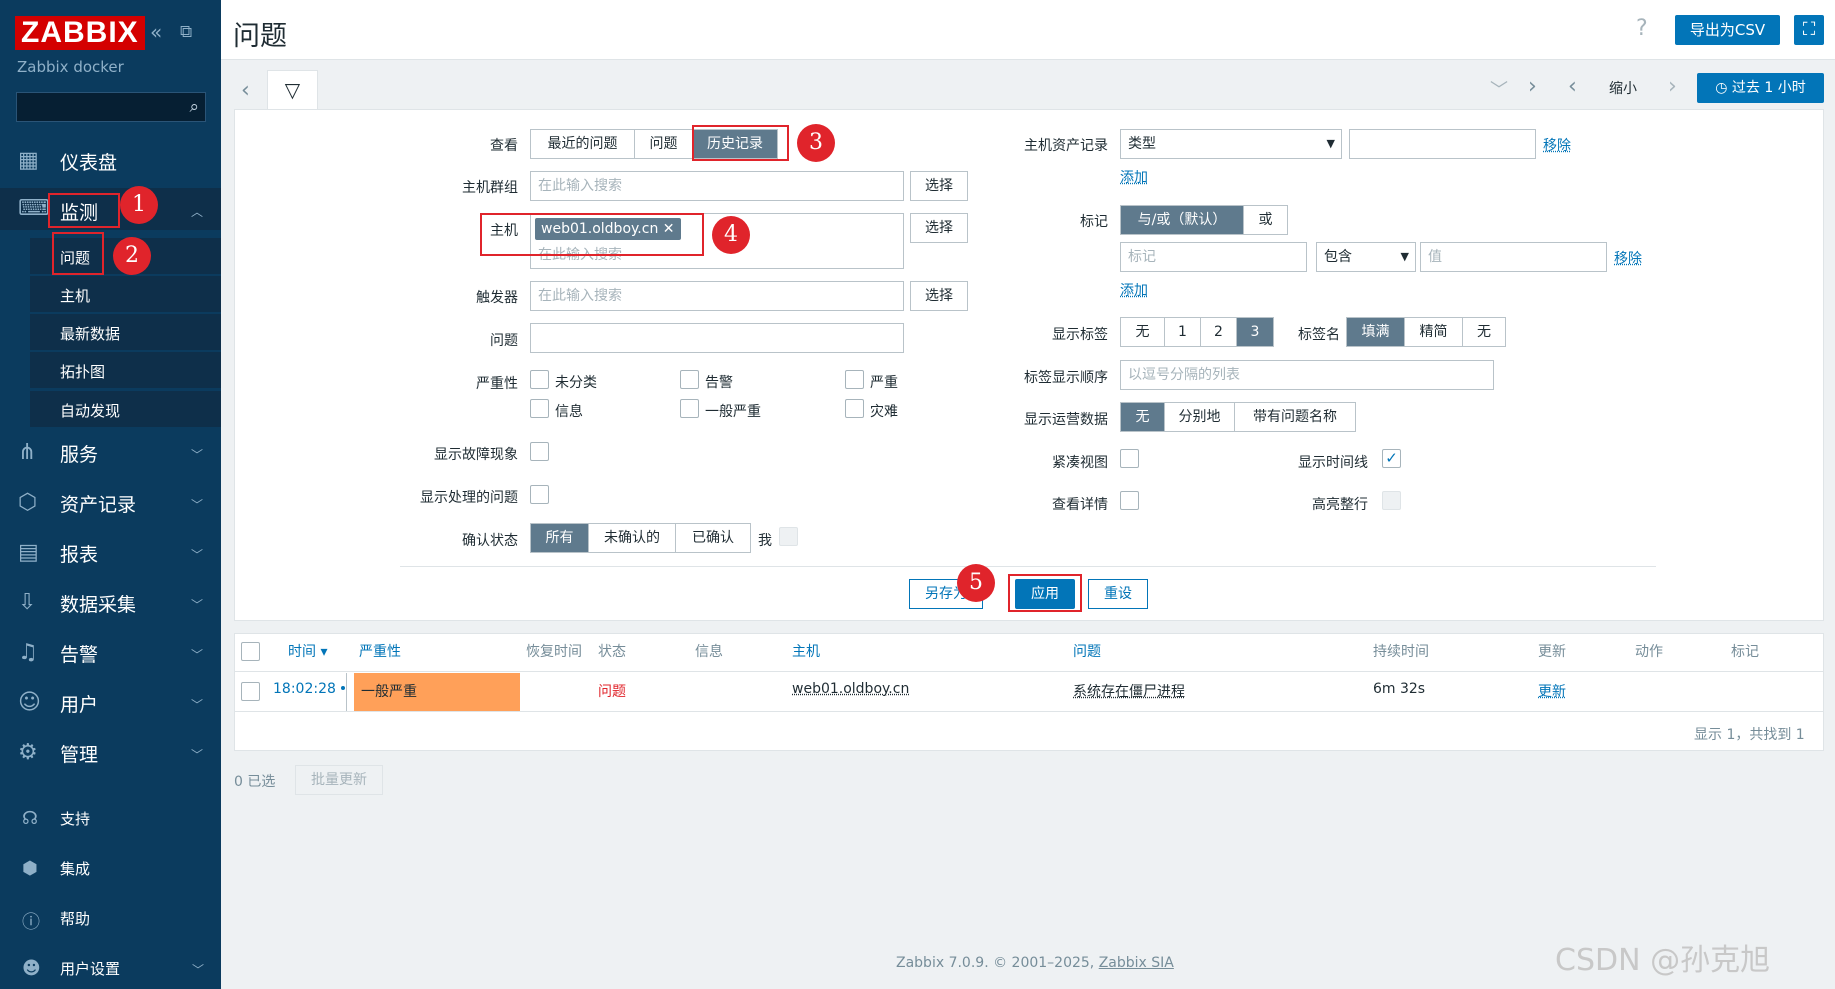  Describe the element at coordinates (713, 538) in the screenshot. I see `ack-acknowledged: 已确认` at that location.